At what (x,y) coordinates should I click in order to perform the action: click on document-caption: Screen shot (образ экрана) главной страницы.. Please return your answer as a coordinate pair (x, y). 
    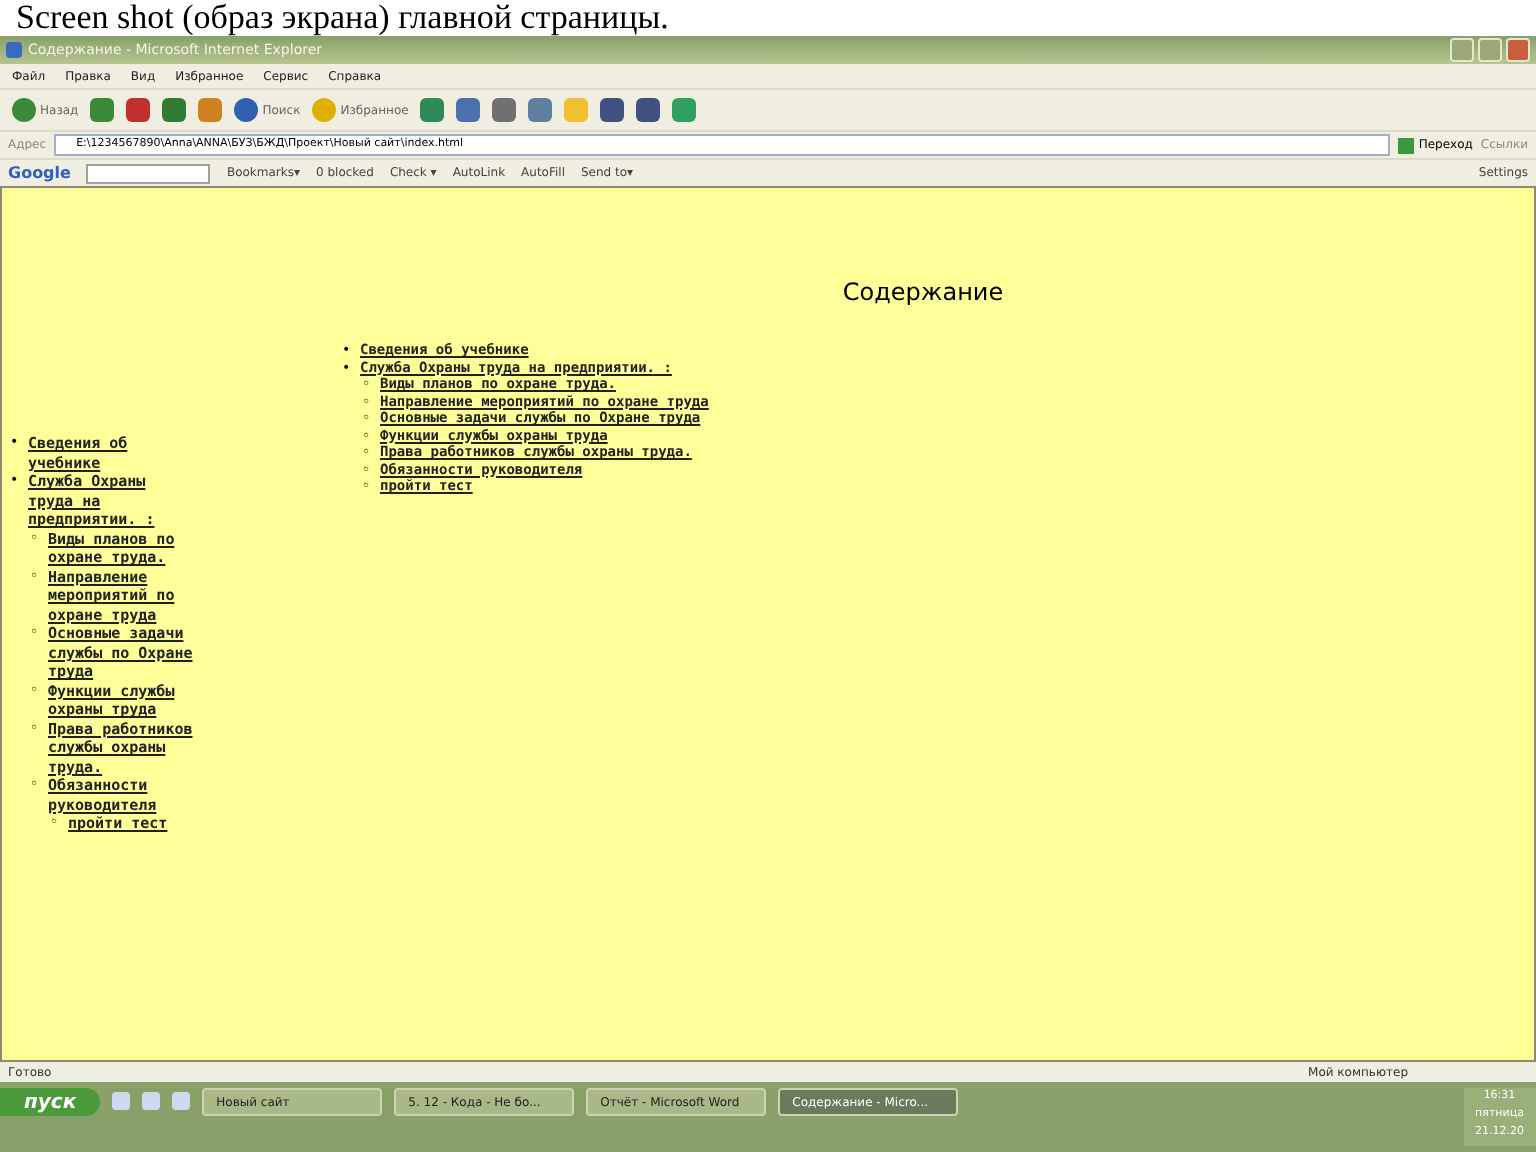
    Looking at the image, I should click on (342, 18).